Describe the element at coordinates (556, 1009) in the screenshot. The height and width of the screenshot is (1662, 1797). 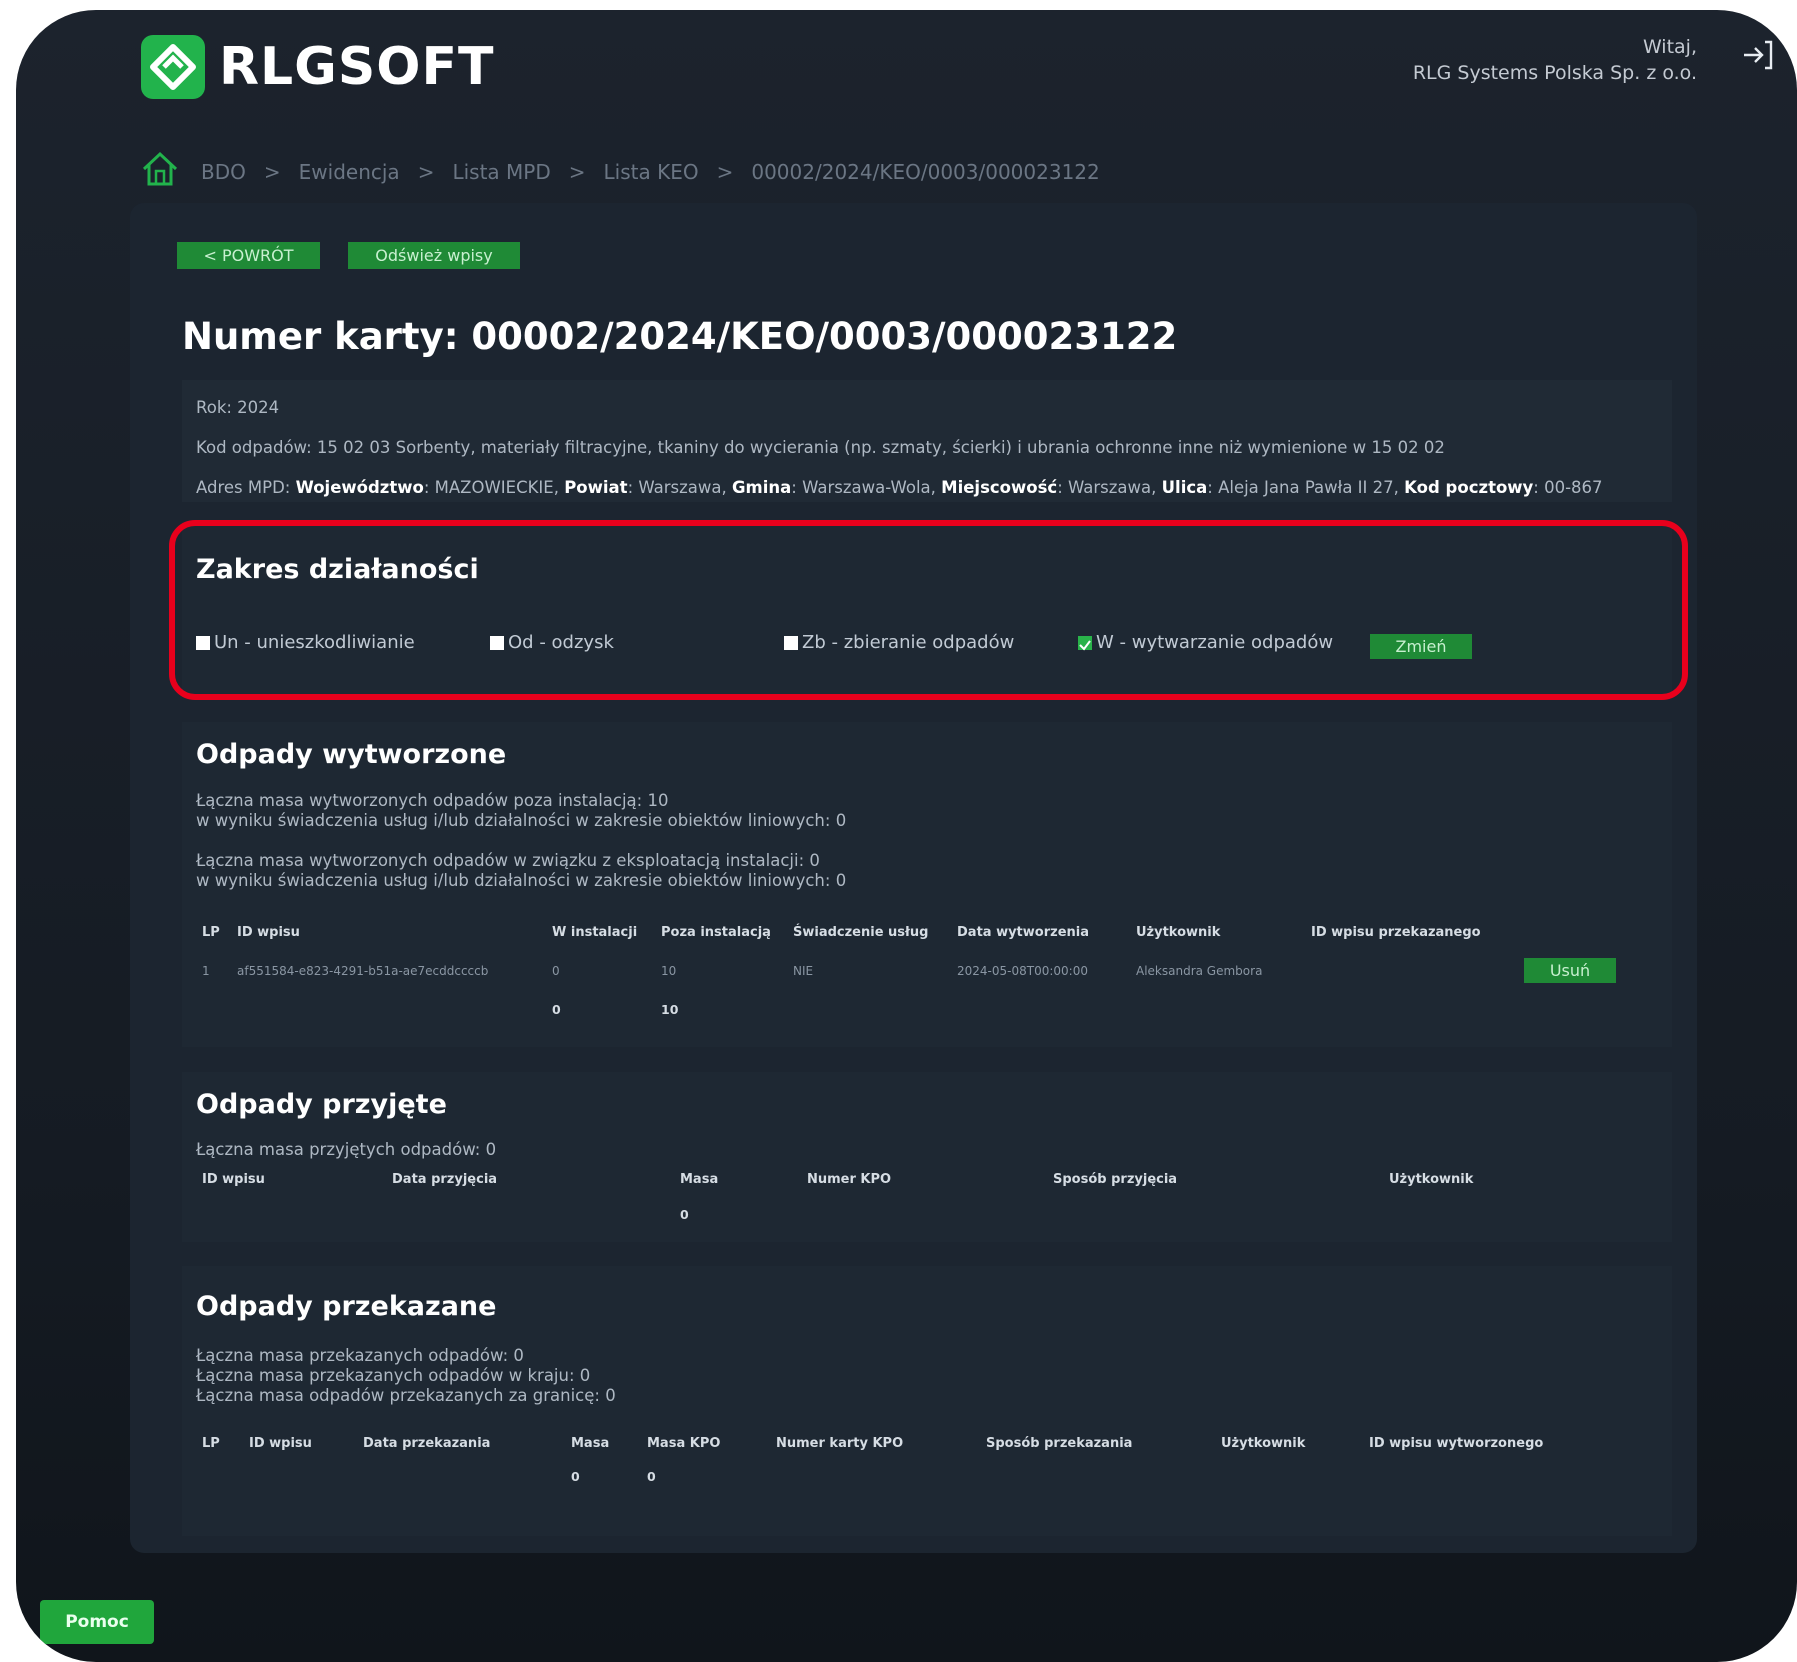
I see `total-w-instalacji: 0` at that location.